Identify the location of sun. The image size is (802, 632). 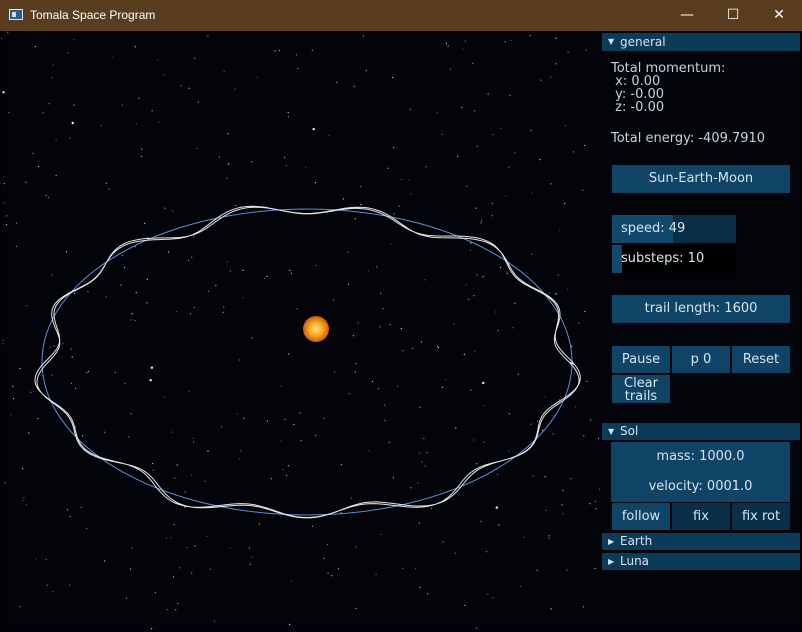
(316, 329).